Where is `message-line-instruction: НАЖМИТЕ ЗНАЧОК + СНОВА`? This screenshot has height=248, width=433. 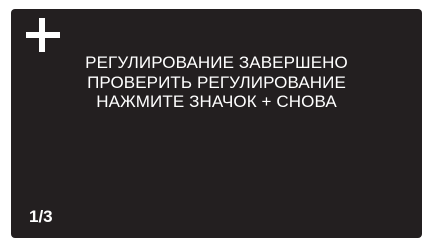
message-line-instruction: НАЖМИТЕ ЗНАЧОК + СНОВА is located at coordinates (216, 101).